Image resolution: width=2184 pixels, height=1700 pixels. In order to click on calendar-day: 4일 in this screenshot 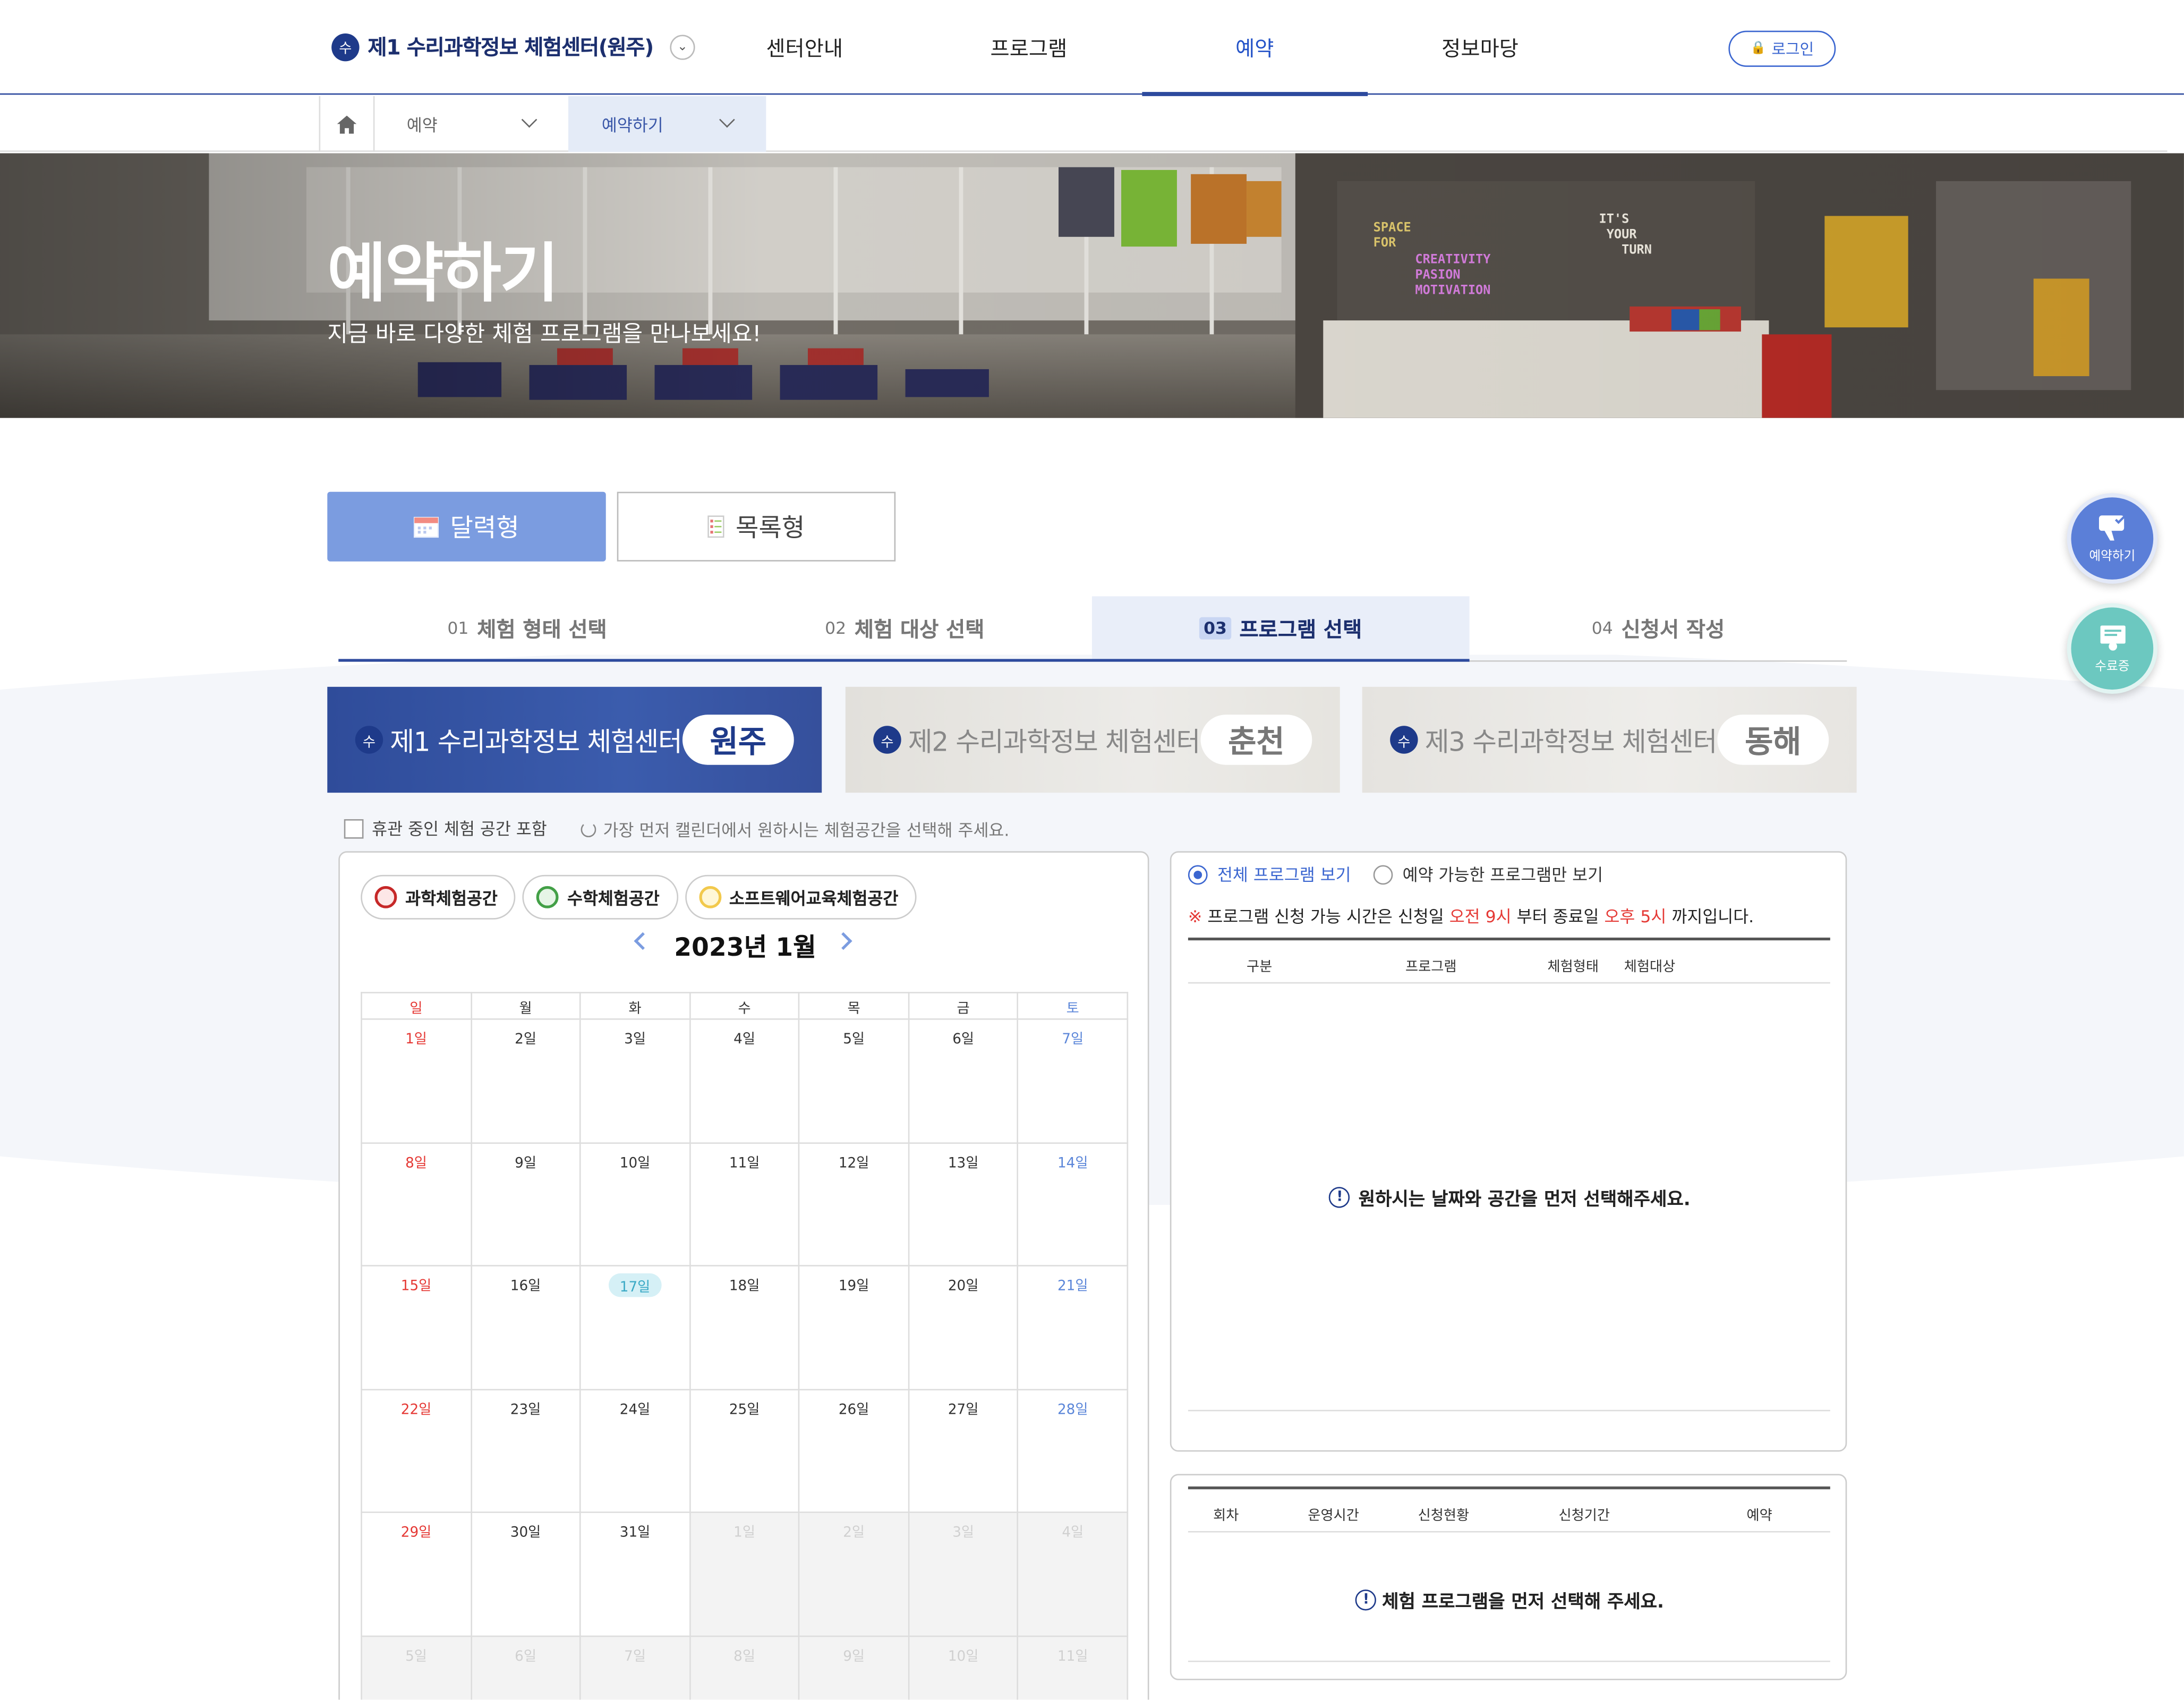, I will do `click(744, 1080)`.